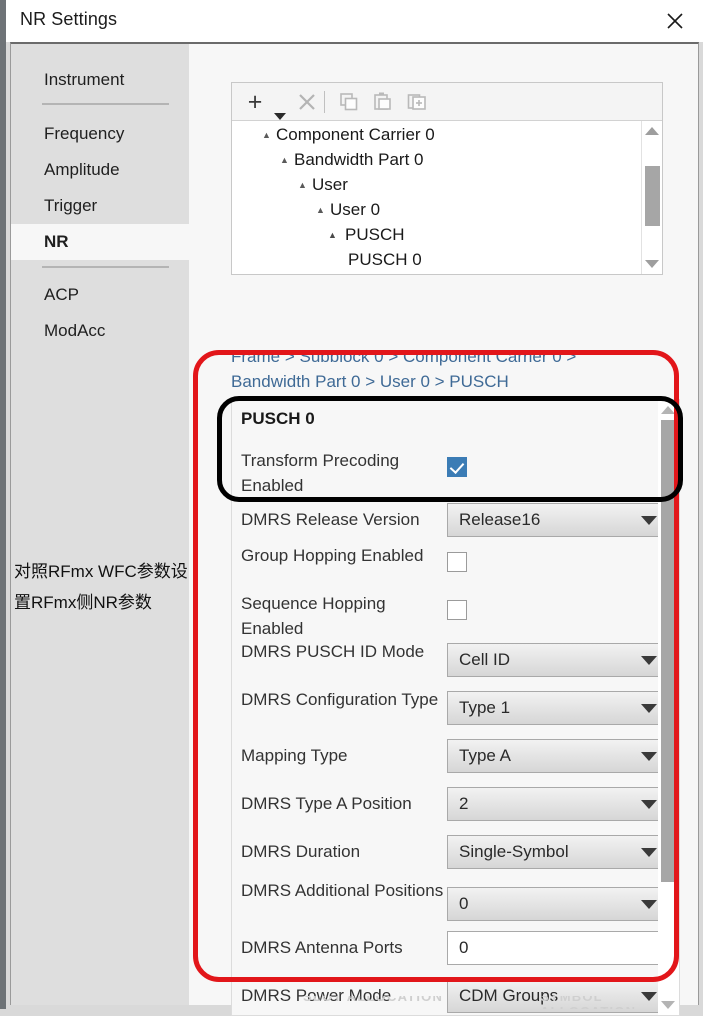 The height and width of the screenshot is (1016, 703). Describe the element at coordinates (558, 804) in the screenshot. I see `dmrs-type-a-position-combo: 2` at that location.